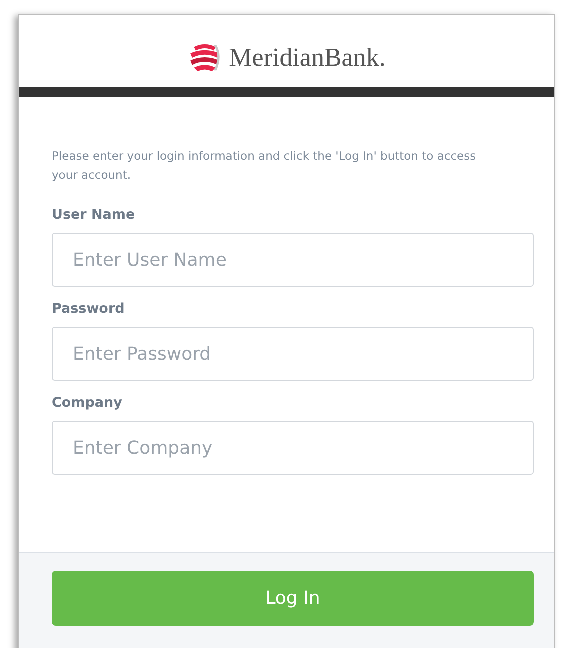 The width and height of the screenshot is (572, 648). What do you see at coordinates (88, 403) in the screenshot?
I see `field-label: Company` at bounding box center [88, 403].